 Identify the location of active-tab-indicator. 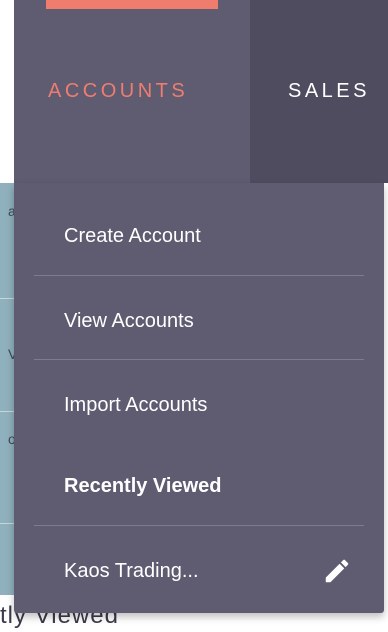
(132, 4).